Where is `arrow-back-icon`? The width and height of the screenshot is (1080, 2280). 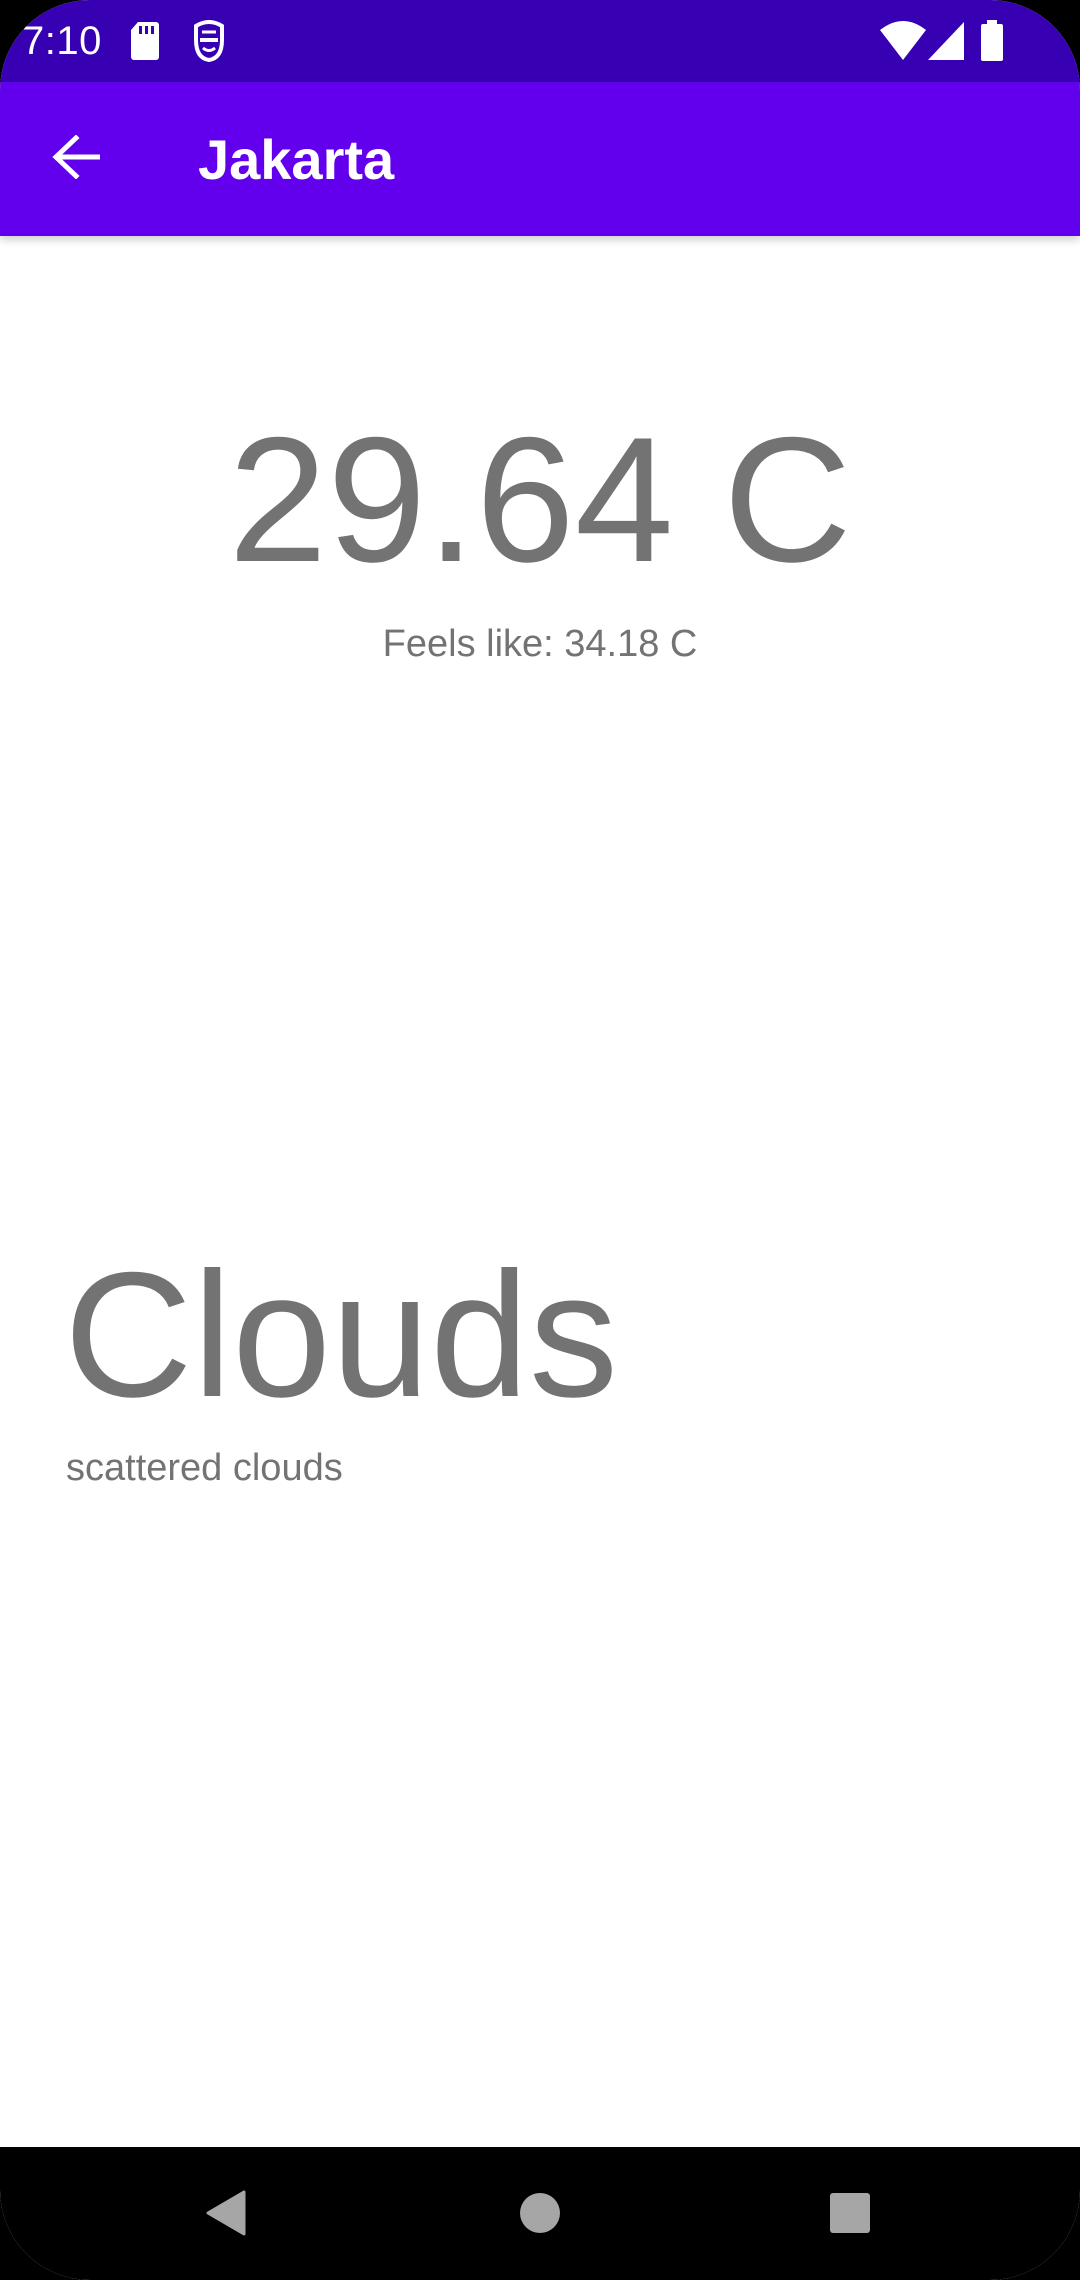 arrow-back-icon is located at coordinates (76, 158).